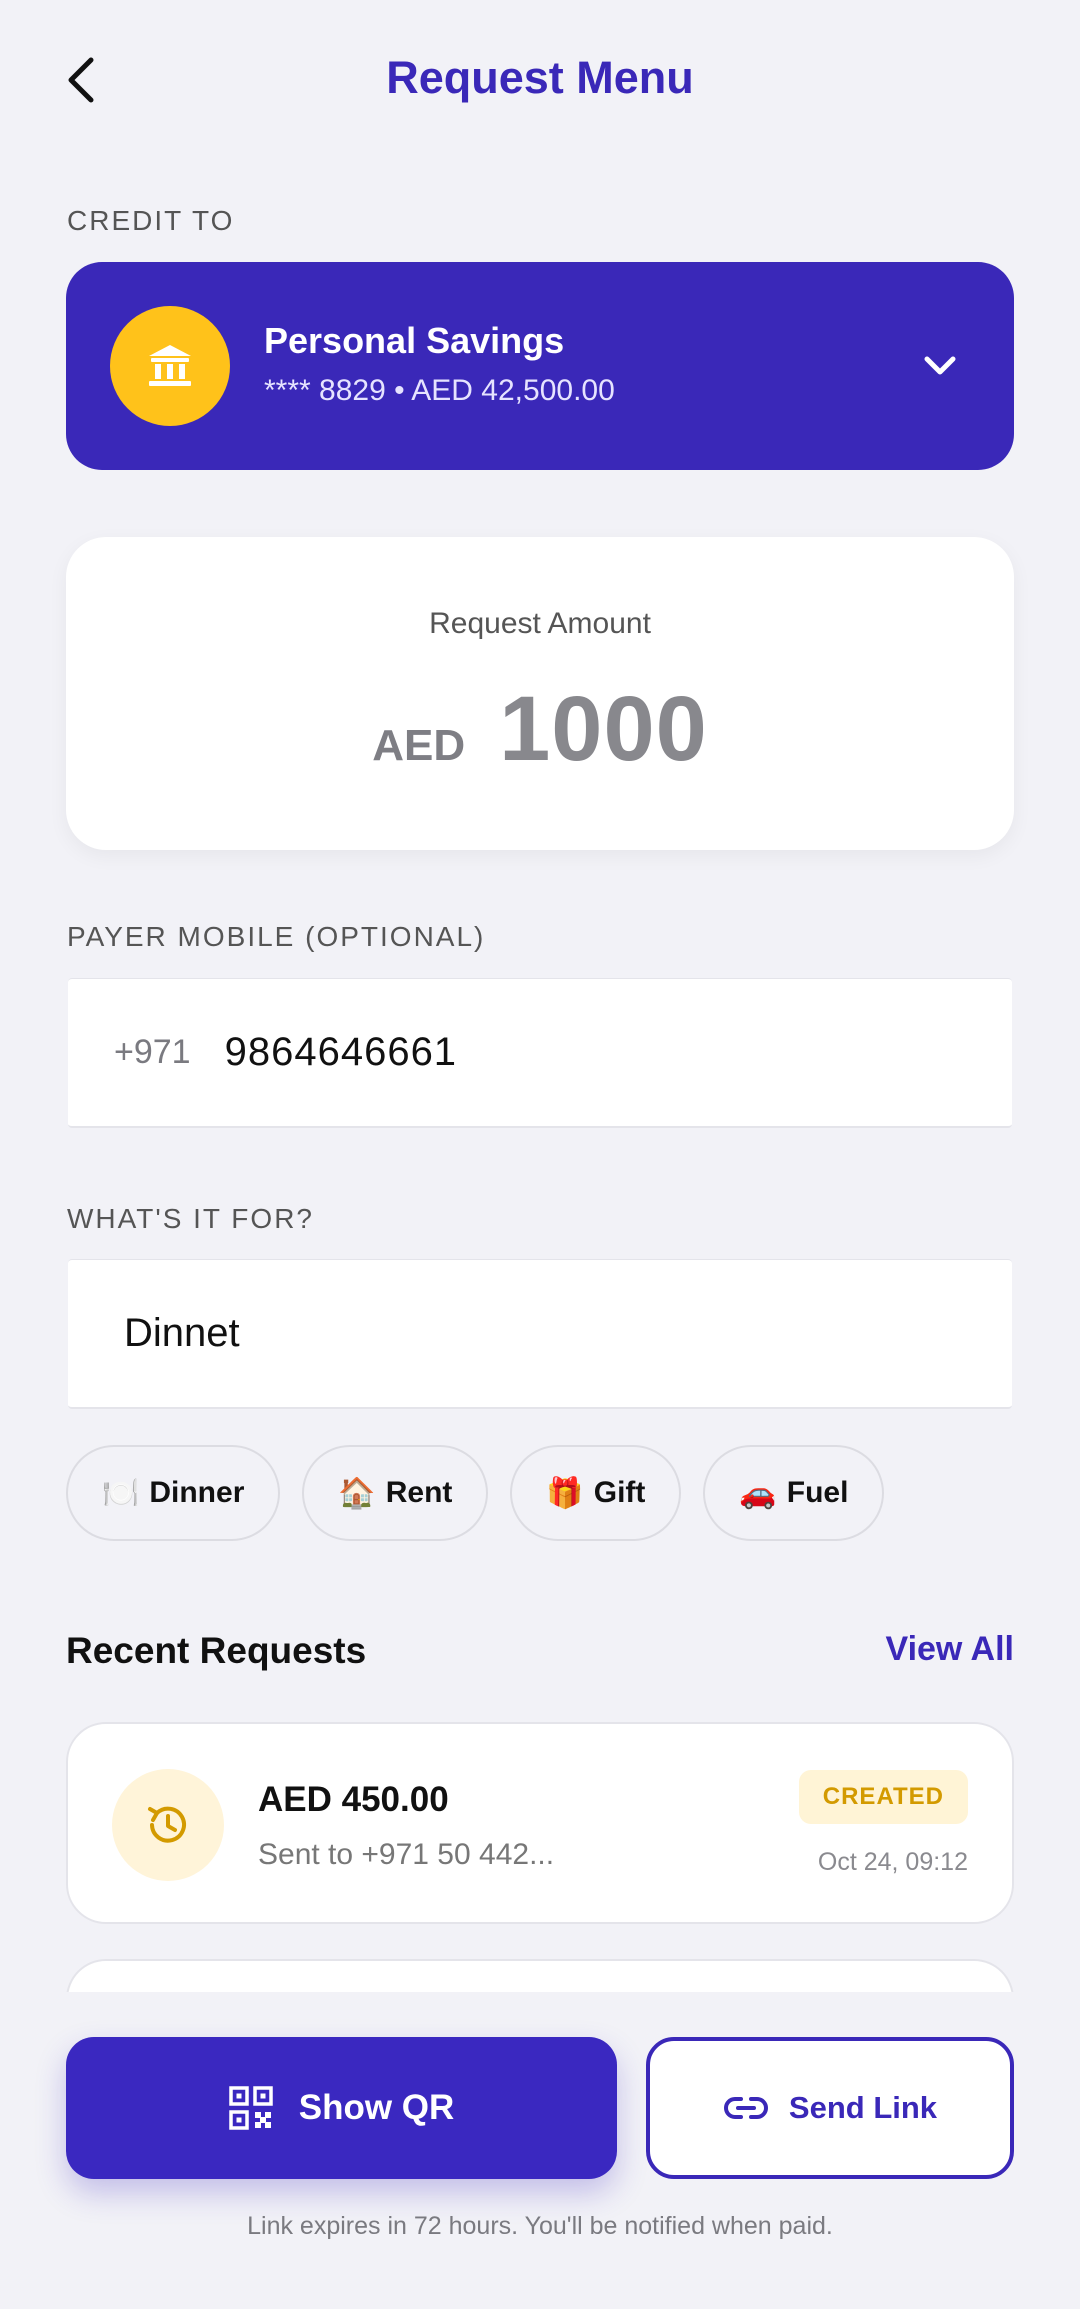 This screenshot has height=2309, width=1080. I want to click on header: Request Menu, so click(540, 80).